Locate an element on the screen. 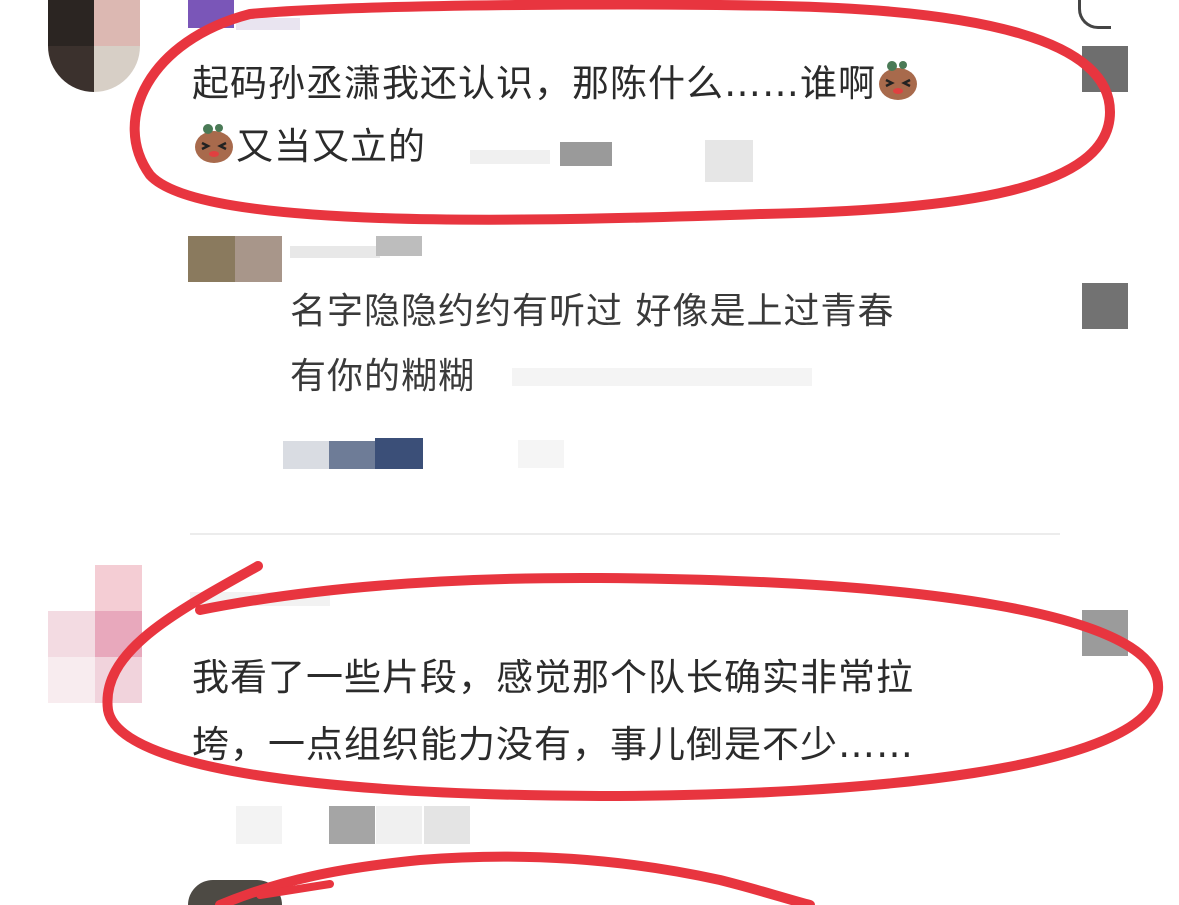 The width and height of the screenshot is (1179, 905). comment-line-1: 我看了一些片段，感觉那个队长确实非常拉 is located at coordinates (553, 677).